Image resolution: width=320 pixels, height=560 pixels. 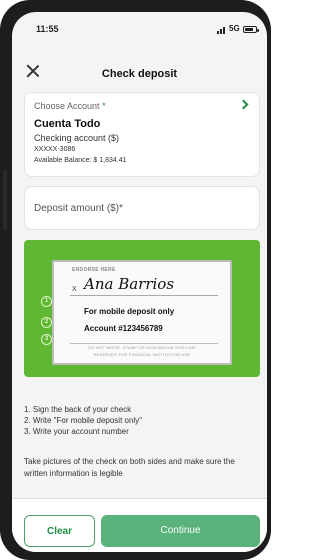 I want to click on step-marker: 3, so click(x=46, y=339).